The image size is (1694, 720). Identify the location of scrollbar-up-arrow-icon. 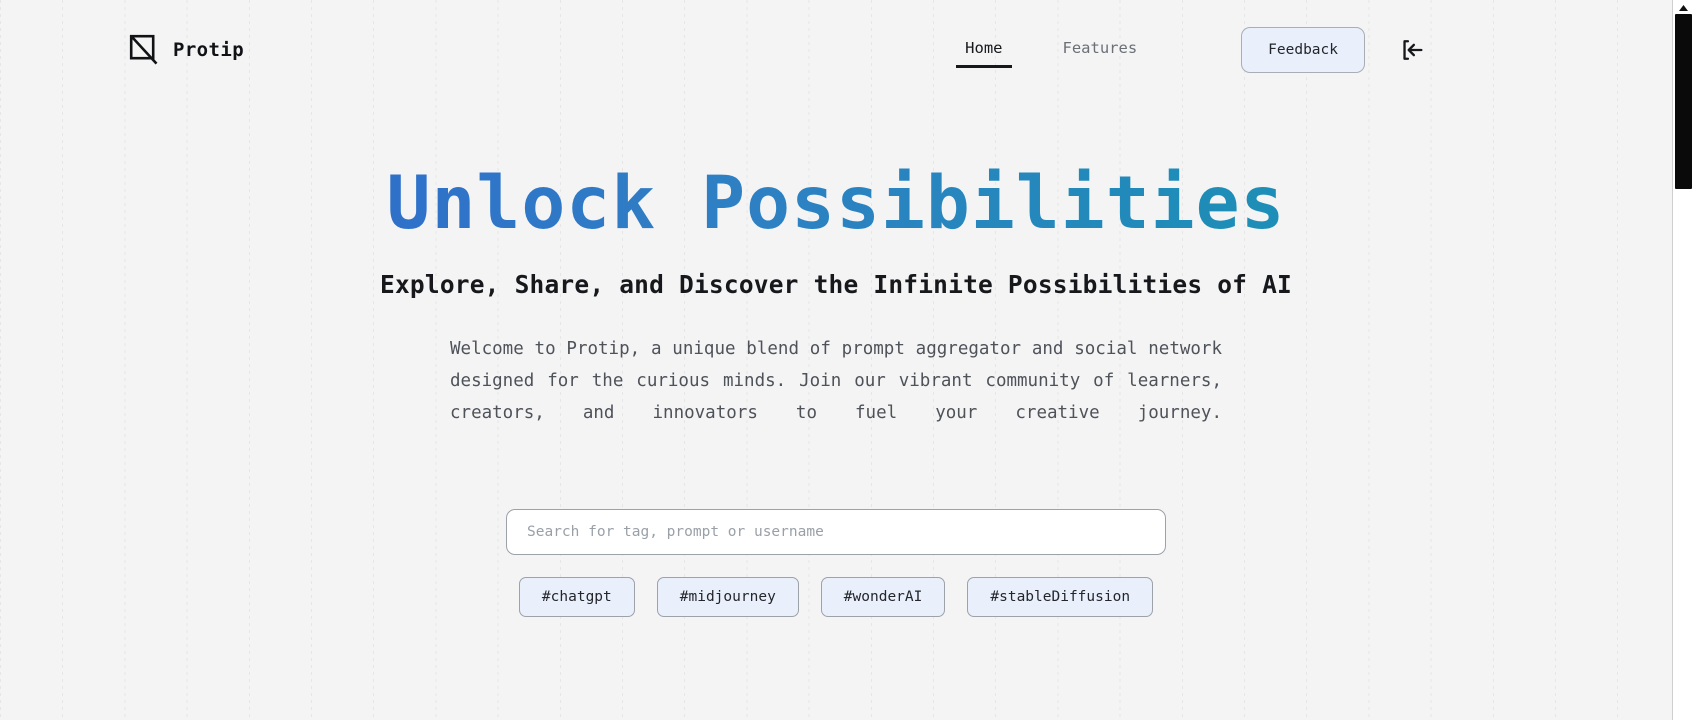
(1683, 7).